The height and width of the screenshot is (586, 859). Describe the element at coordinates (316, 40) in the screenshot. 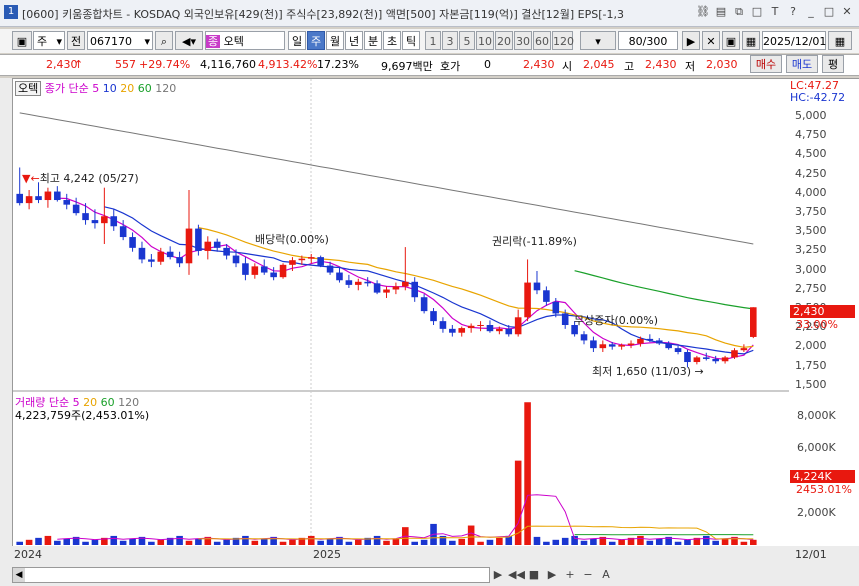

I see `period-tab-1: 주` at that location.